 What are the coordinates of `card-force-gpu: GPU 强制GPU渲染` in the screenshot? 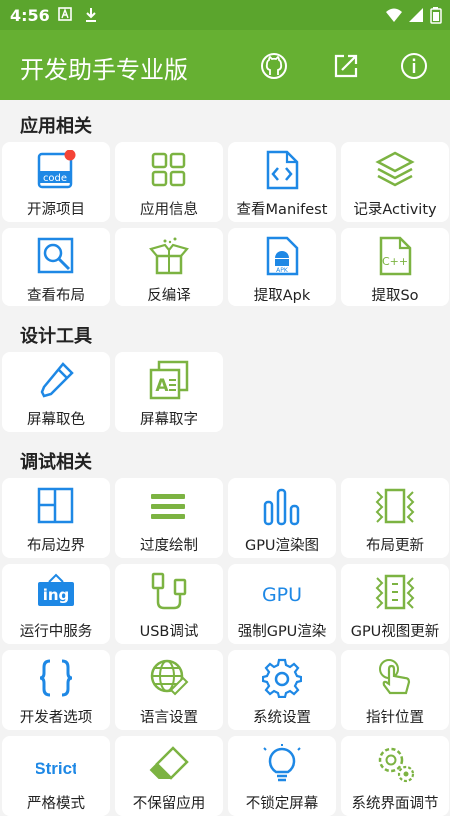 It's located at (282, 604).